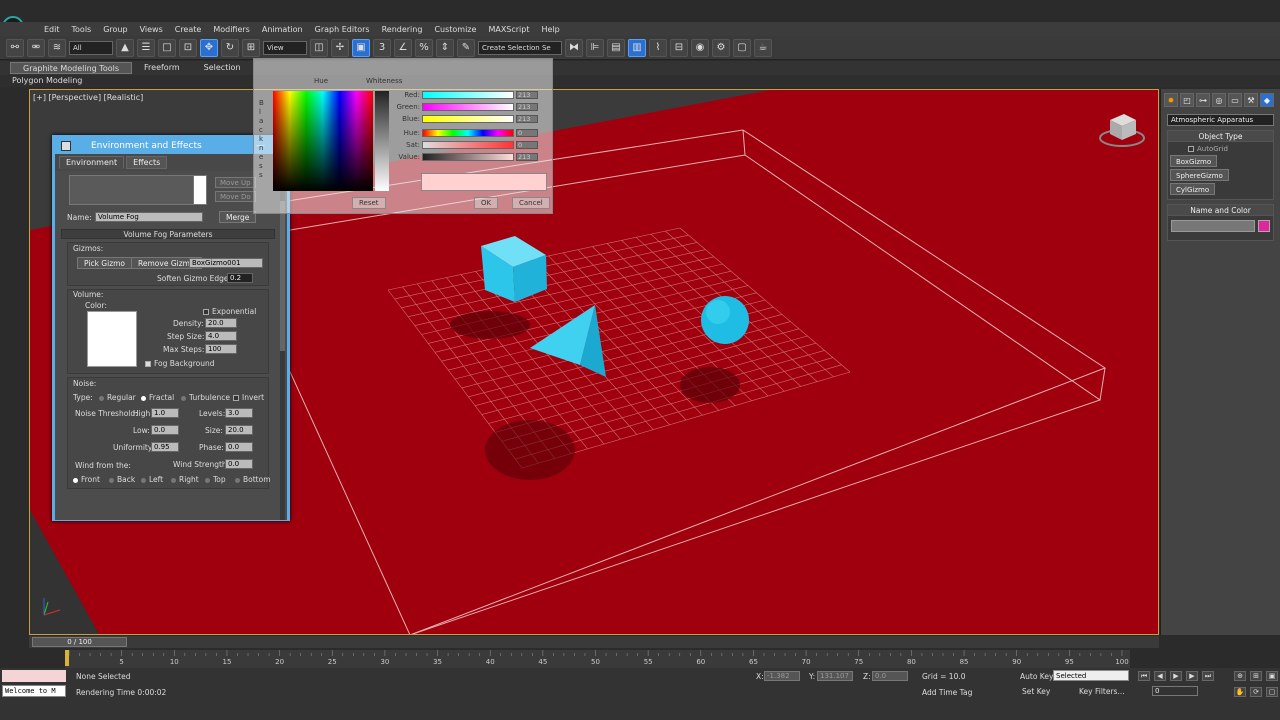 This screenshot has width=1280, height=720. Describe the element at coordinates (188, 47) in the screenshot. I see `window-crossing-icon: ⊡` at that location.